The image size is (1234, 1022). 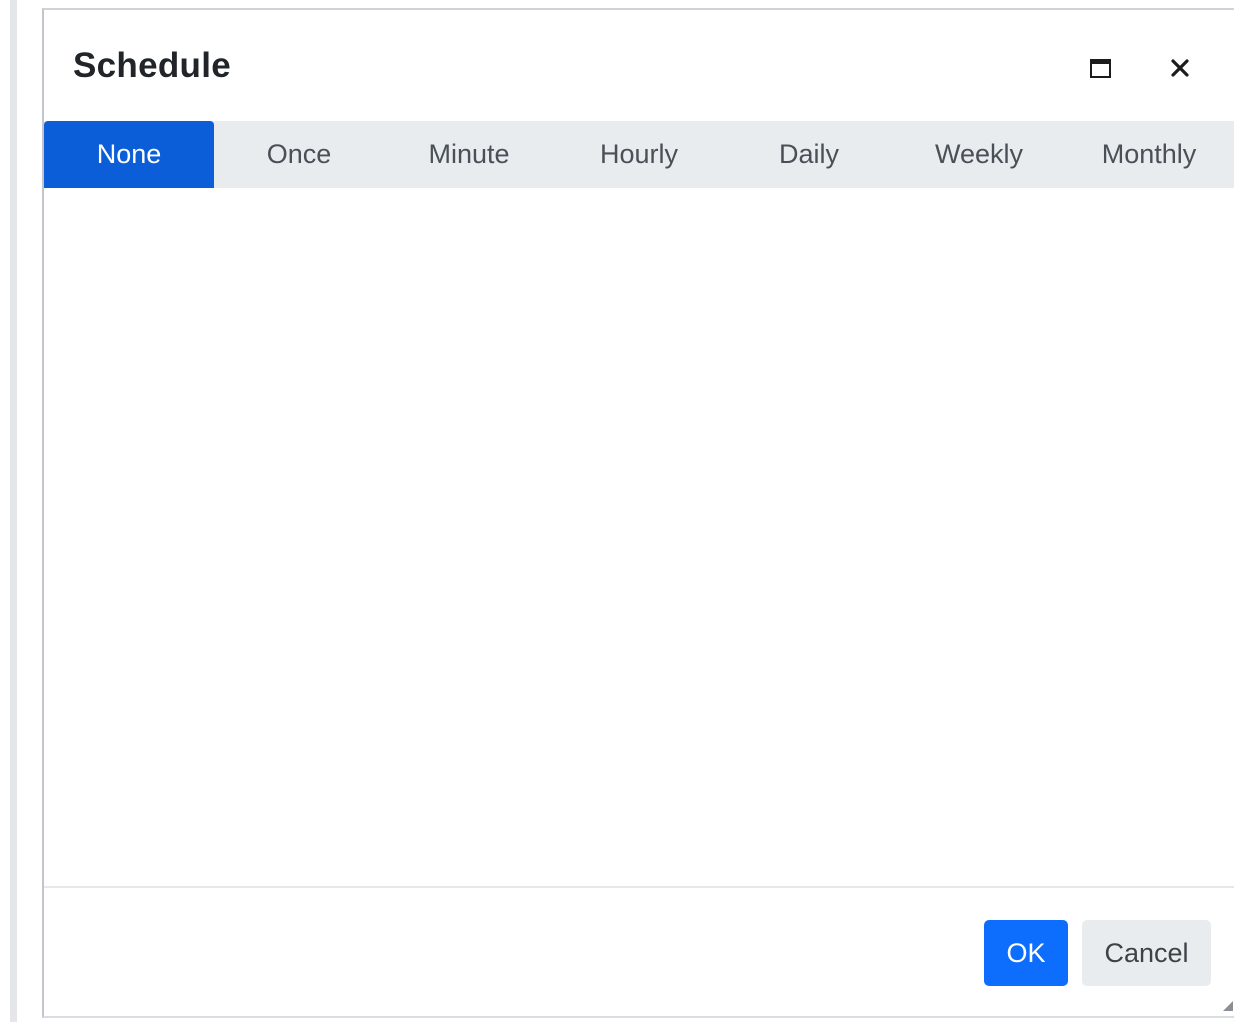 What do you see at coordinates (1146, 953) in the screenshot?
I see `cancel-button: Cancel` at bounding box center [1146, 953].